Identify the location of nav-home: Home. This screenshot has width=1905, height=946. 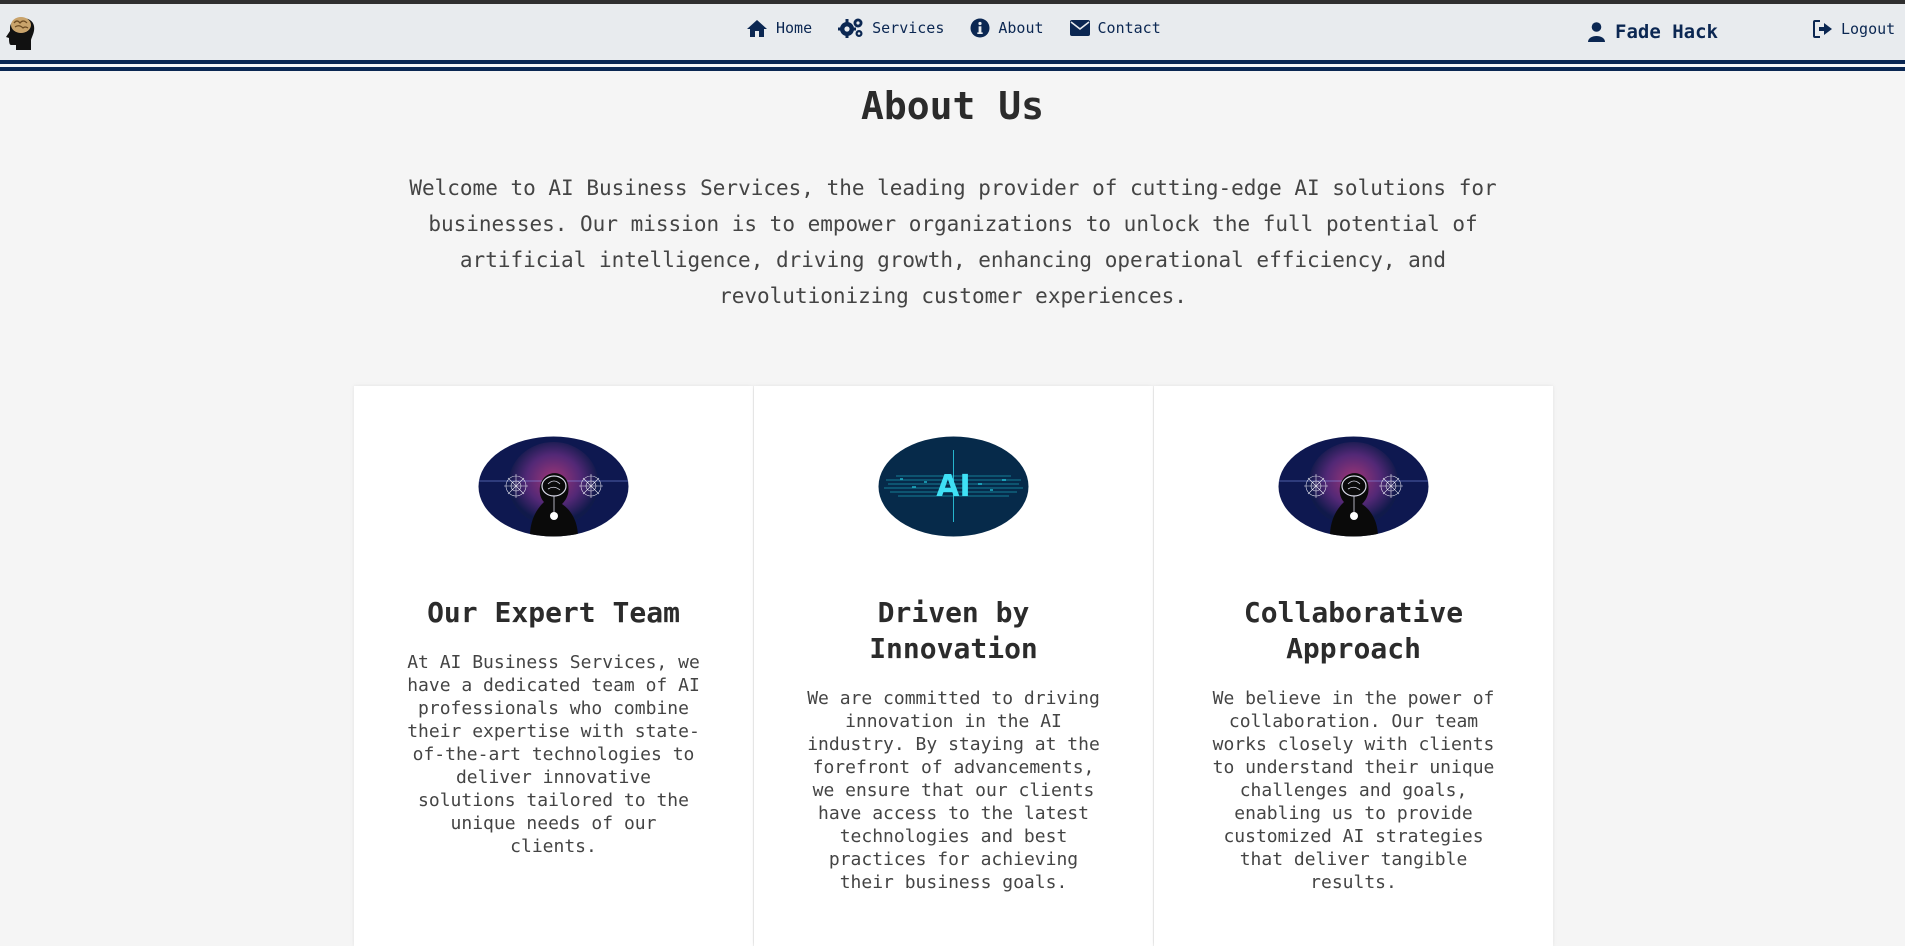
(779, 28).